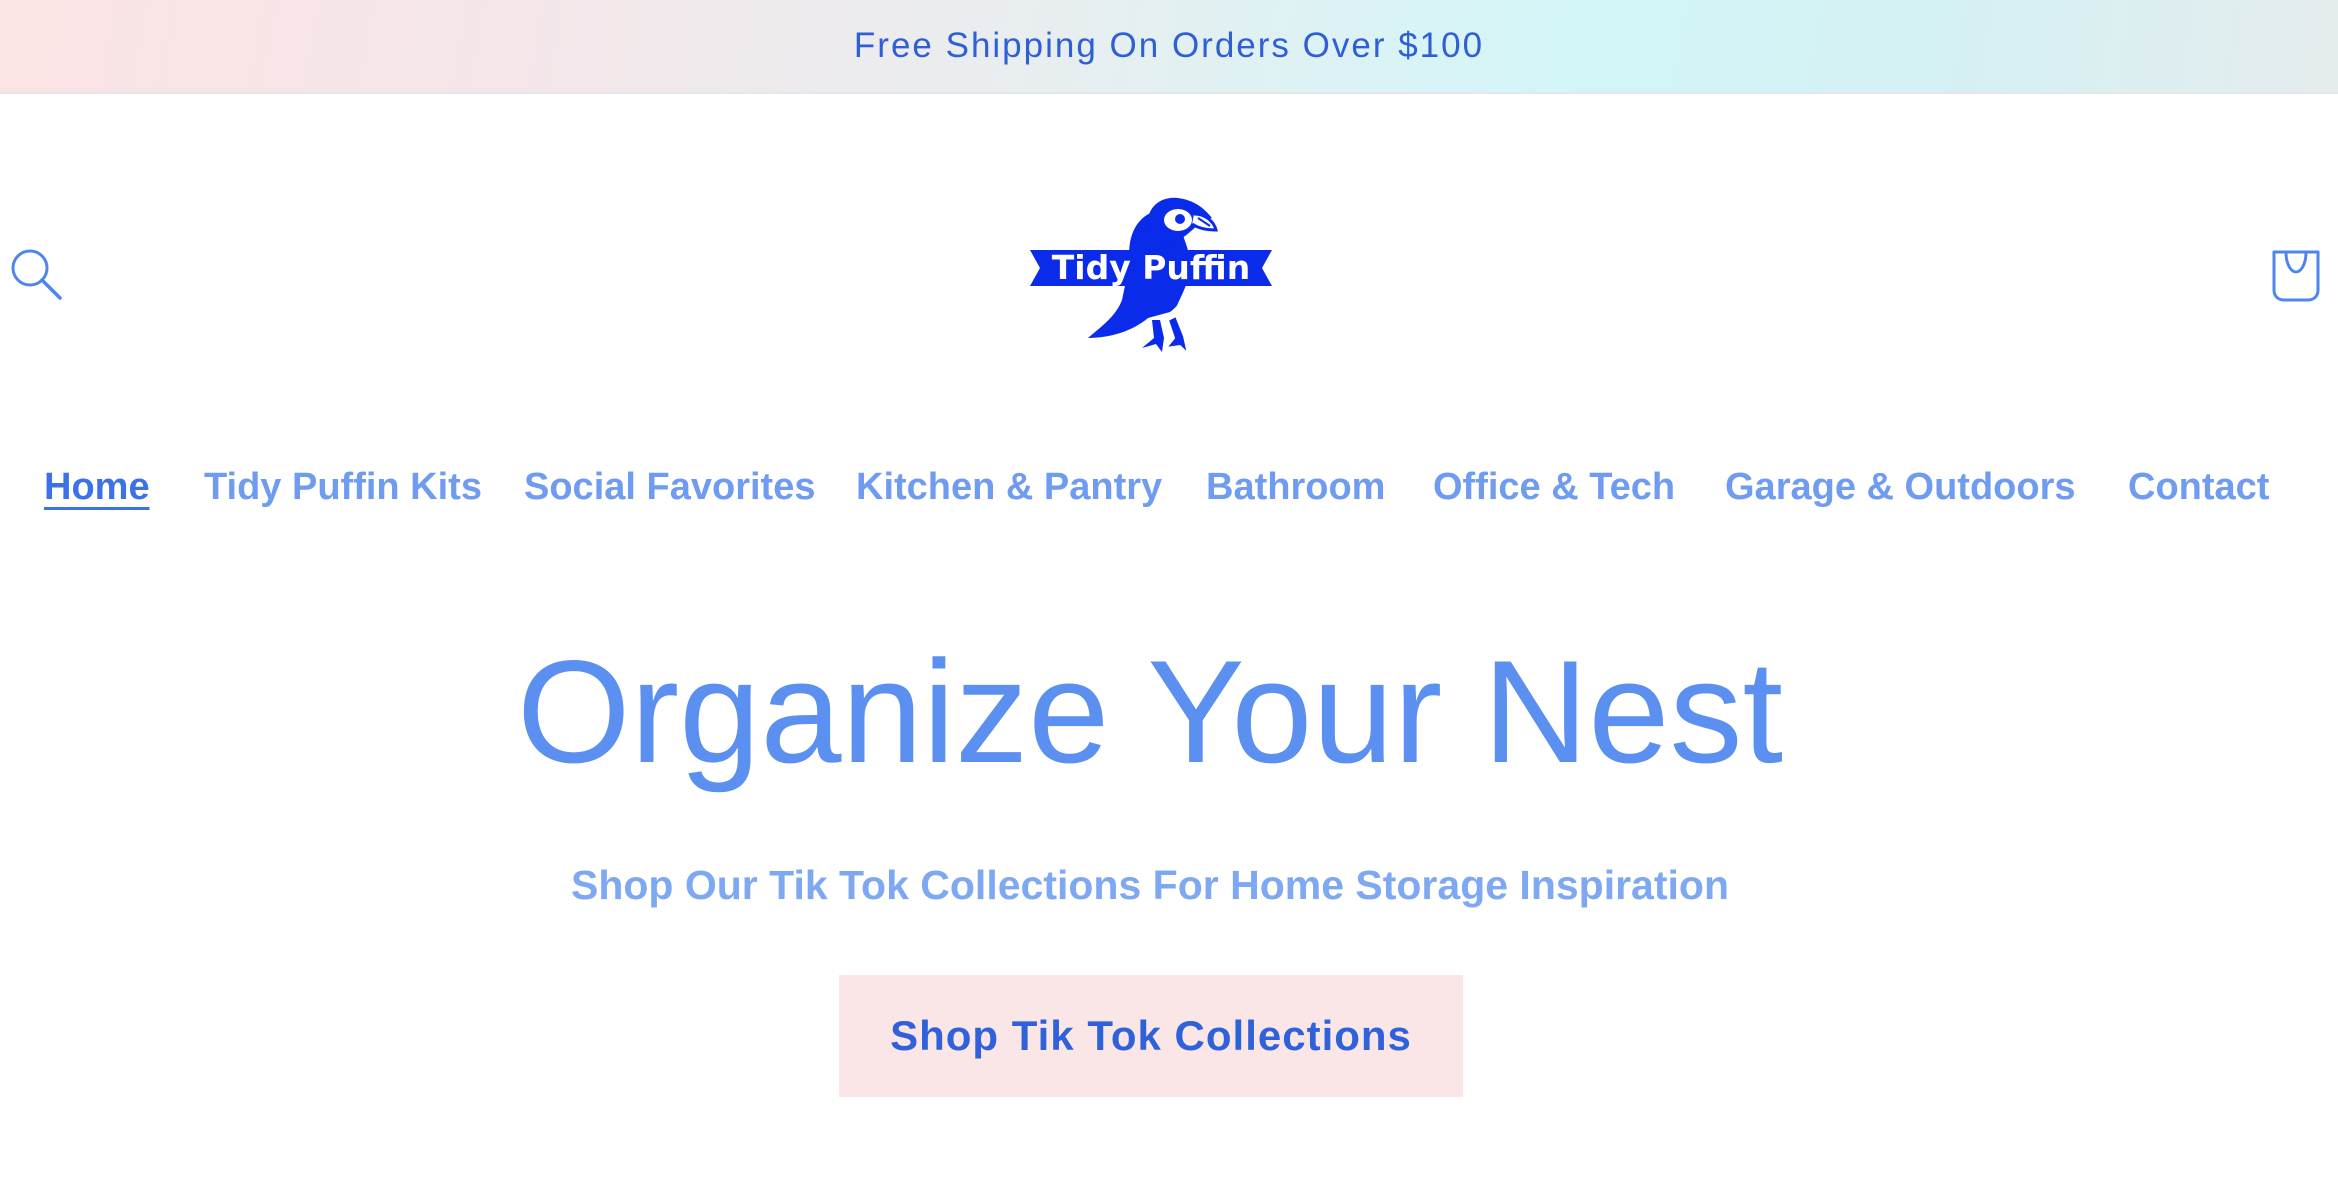 The height and width of the screenshot is (1186, 2338). What do you see at coordinates (1150, 711) in the screenshot?
I see `hero-title: Organize Your Nest` at bounding box center [1150, 711].